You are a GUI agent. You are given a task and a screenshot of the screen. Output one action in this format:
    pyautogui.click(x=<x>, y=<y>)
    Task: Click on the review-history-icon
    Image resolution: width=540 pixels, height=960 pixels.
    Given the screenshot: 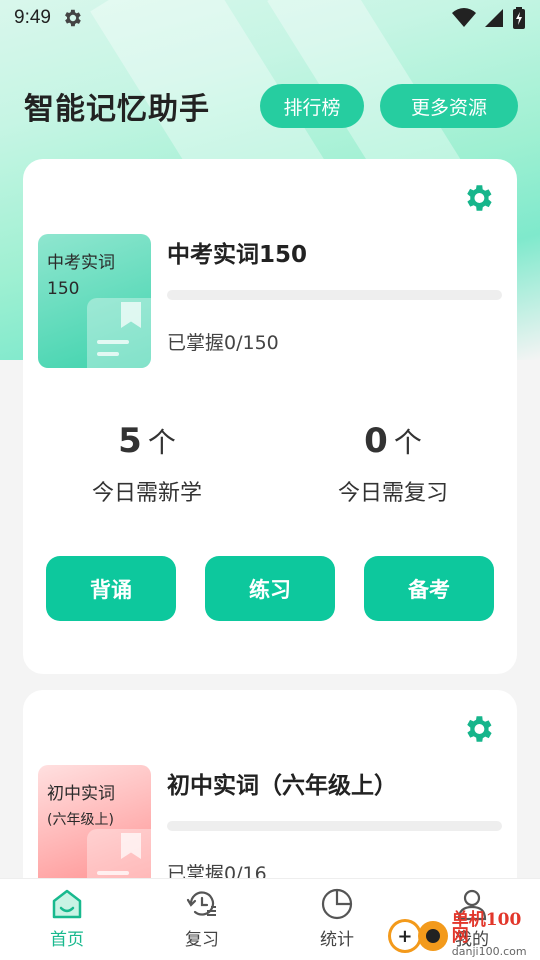 What is the action you would take?
    pyautogui.click(x=201, y=903)
    